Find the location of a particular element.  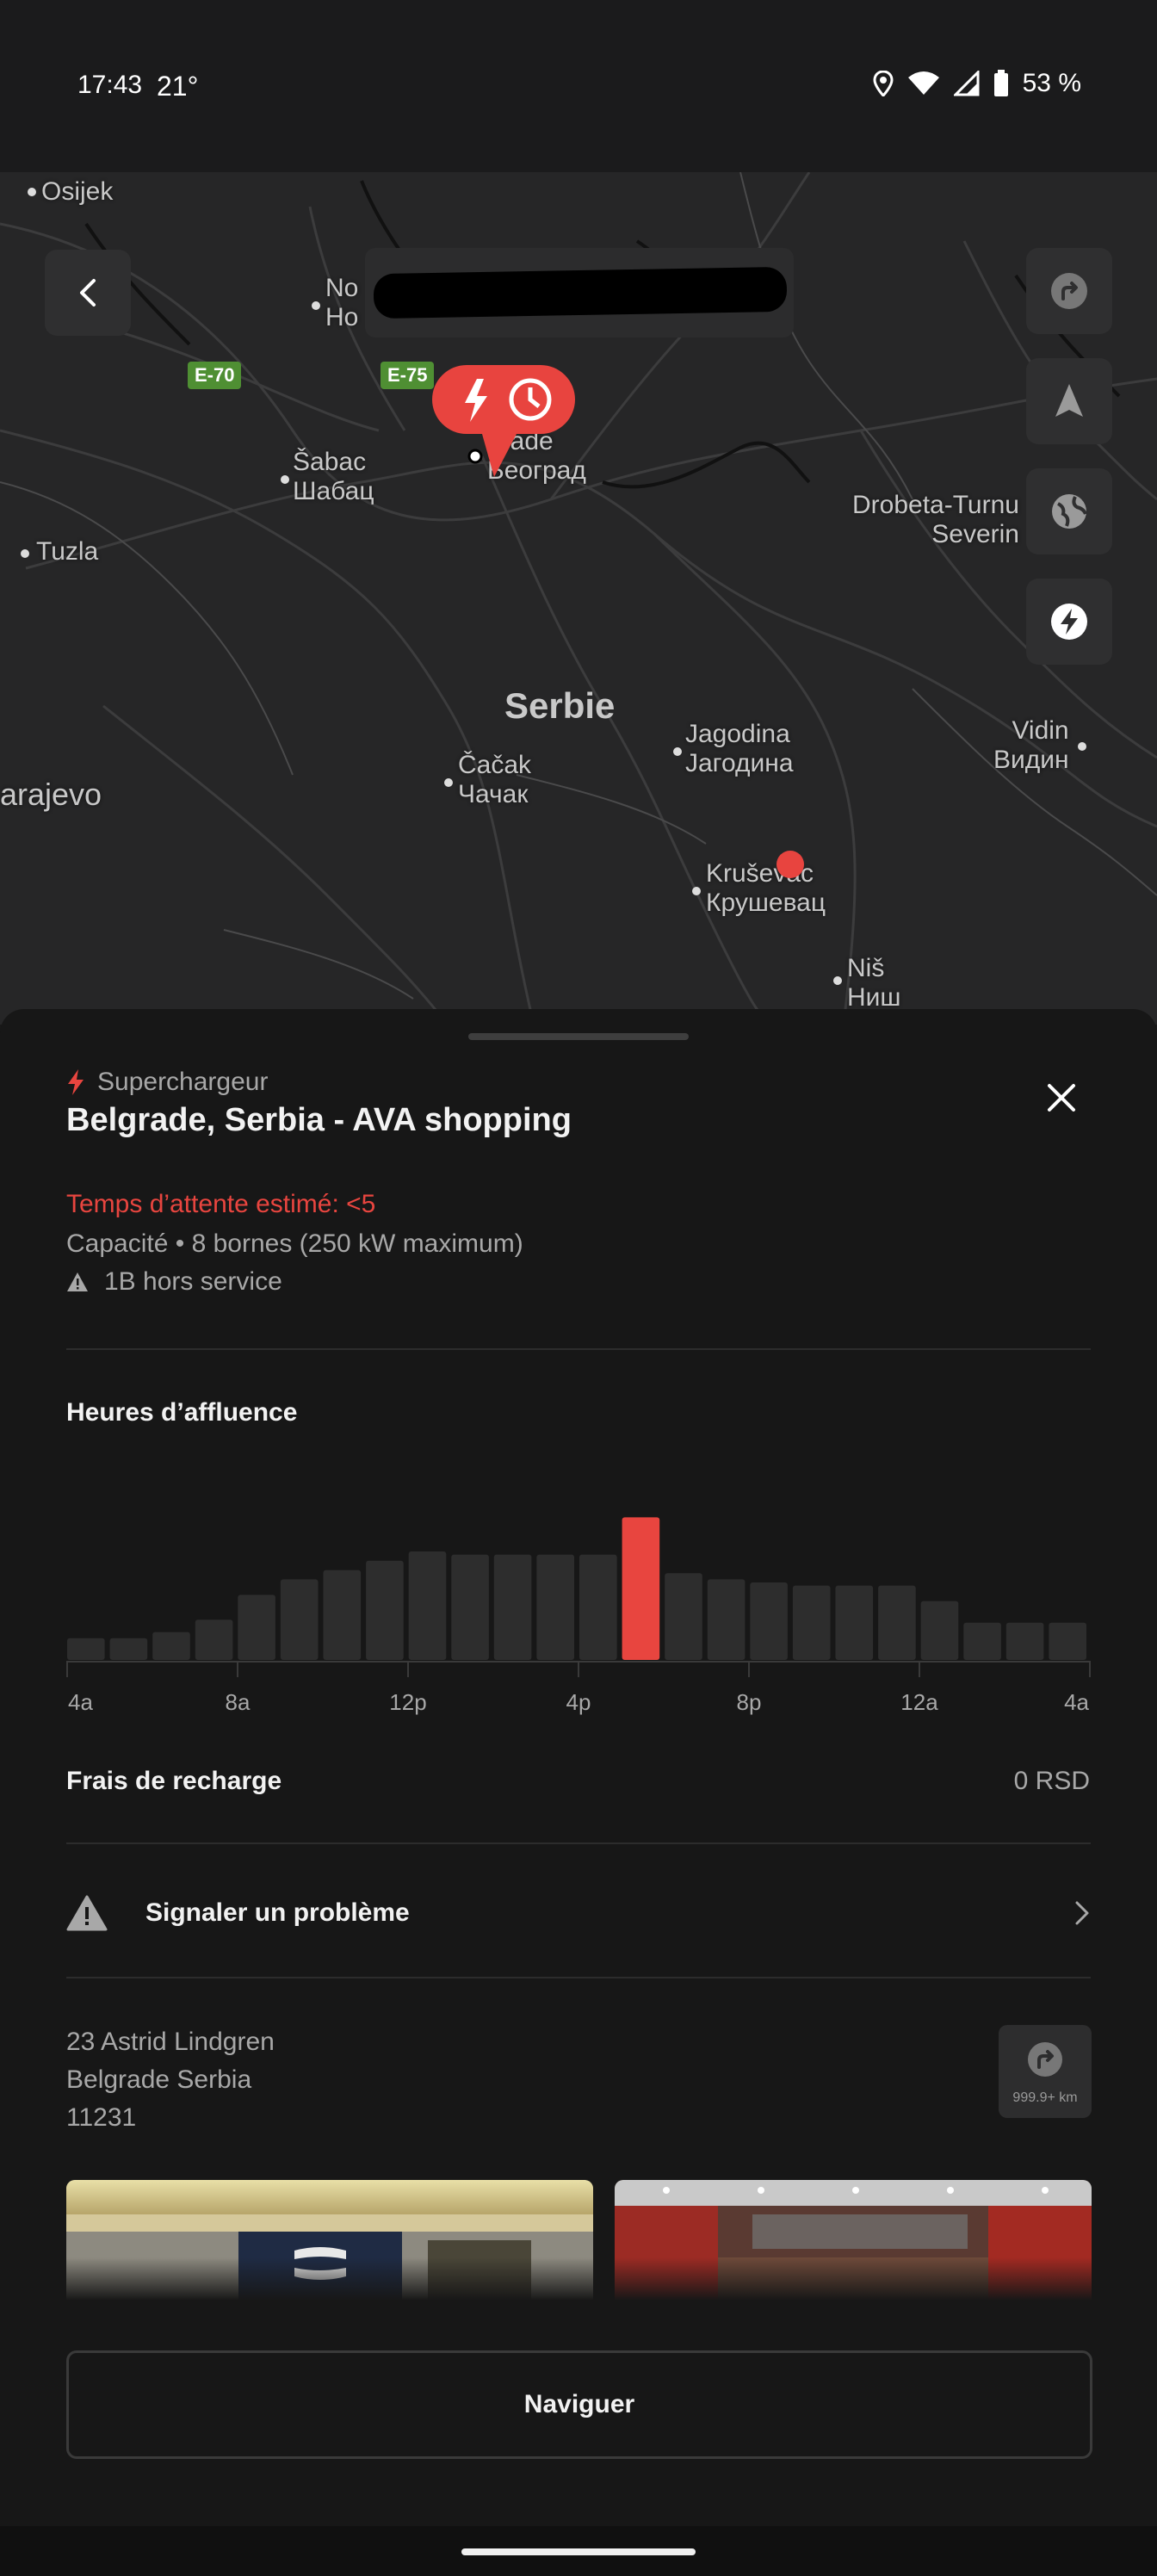

chart-tick-label: 4p is located at coordinates (579, 1702).